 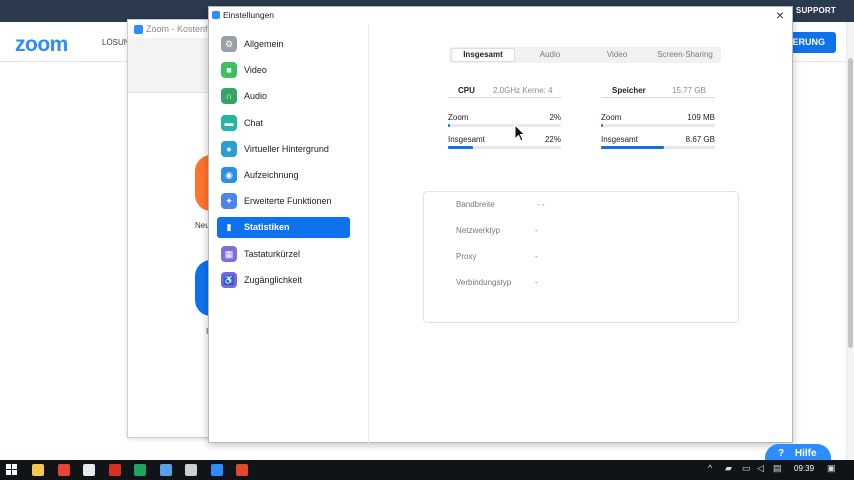 What do you see at coordinates (271, 175) in the screenshot?
I see `sidebar-item-label: Aufzeichnung` at bounding box center [271, 175].